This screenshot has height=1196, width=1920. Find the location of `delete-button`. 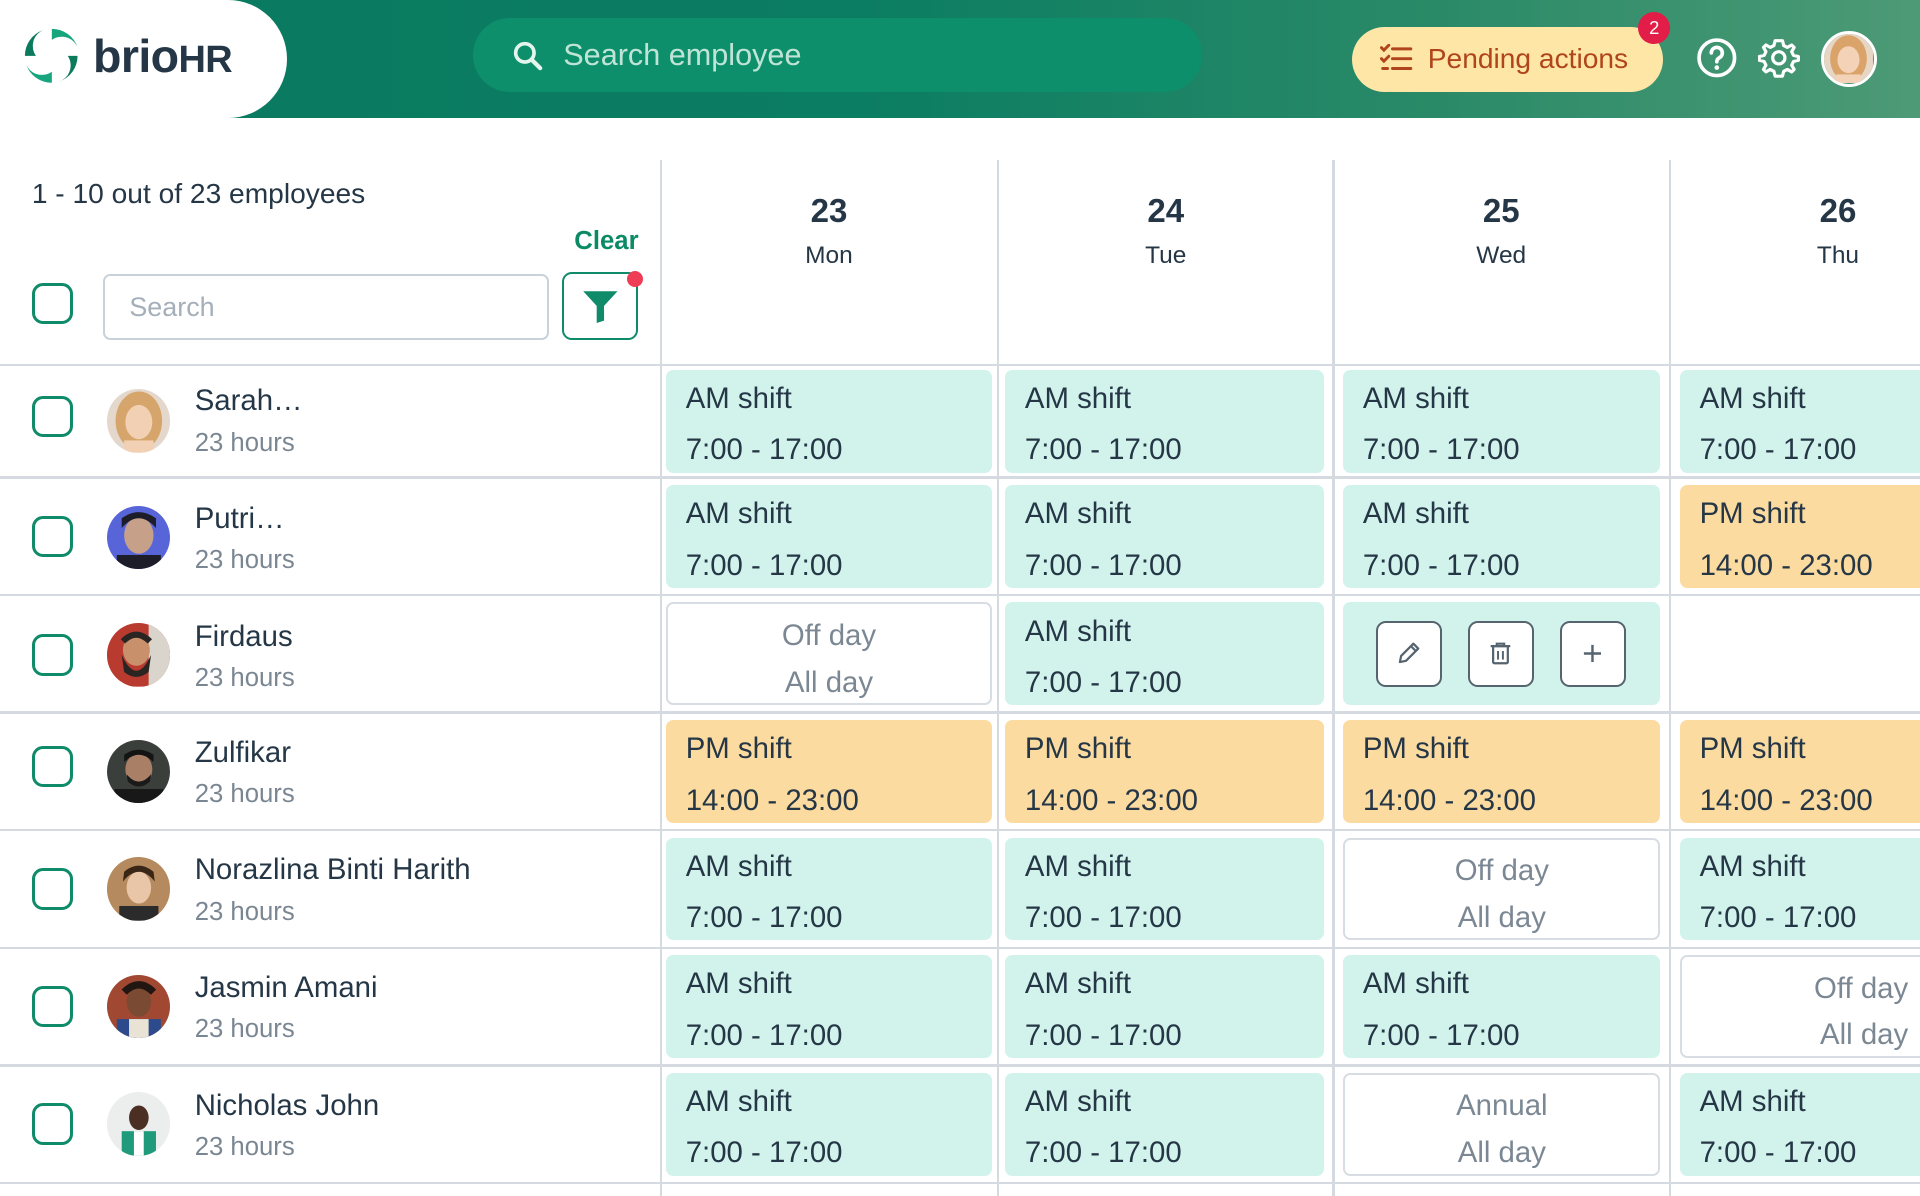

delete-button is located at coordinates (1501, 653).